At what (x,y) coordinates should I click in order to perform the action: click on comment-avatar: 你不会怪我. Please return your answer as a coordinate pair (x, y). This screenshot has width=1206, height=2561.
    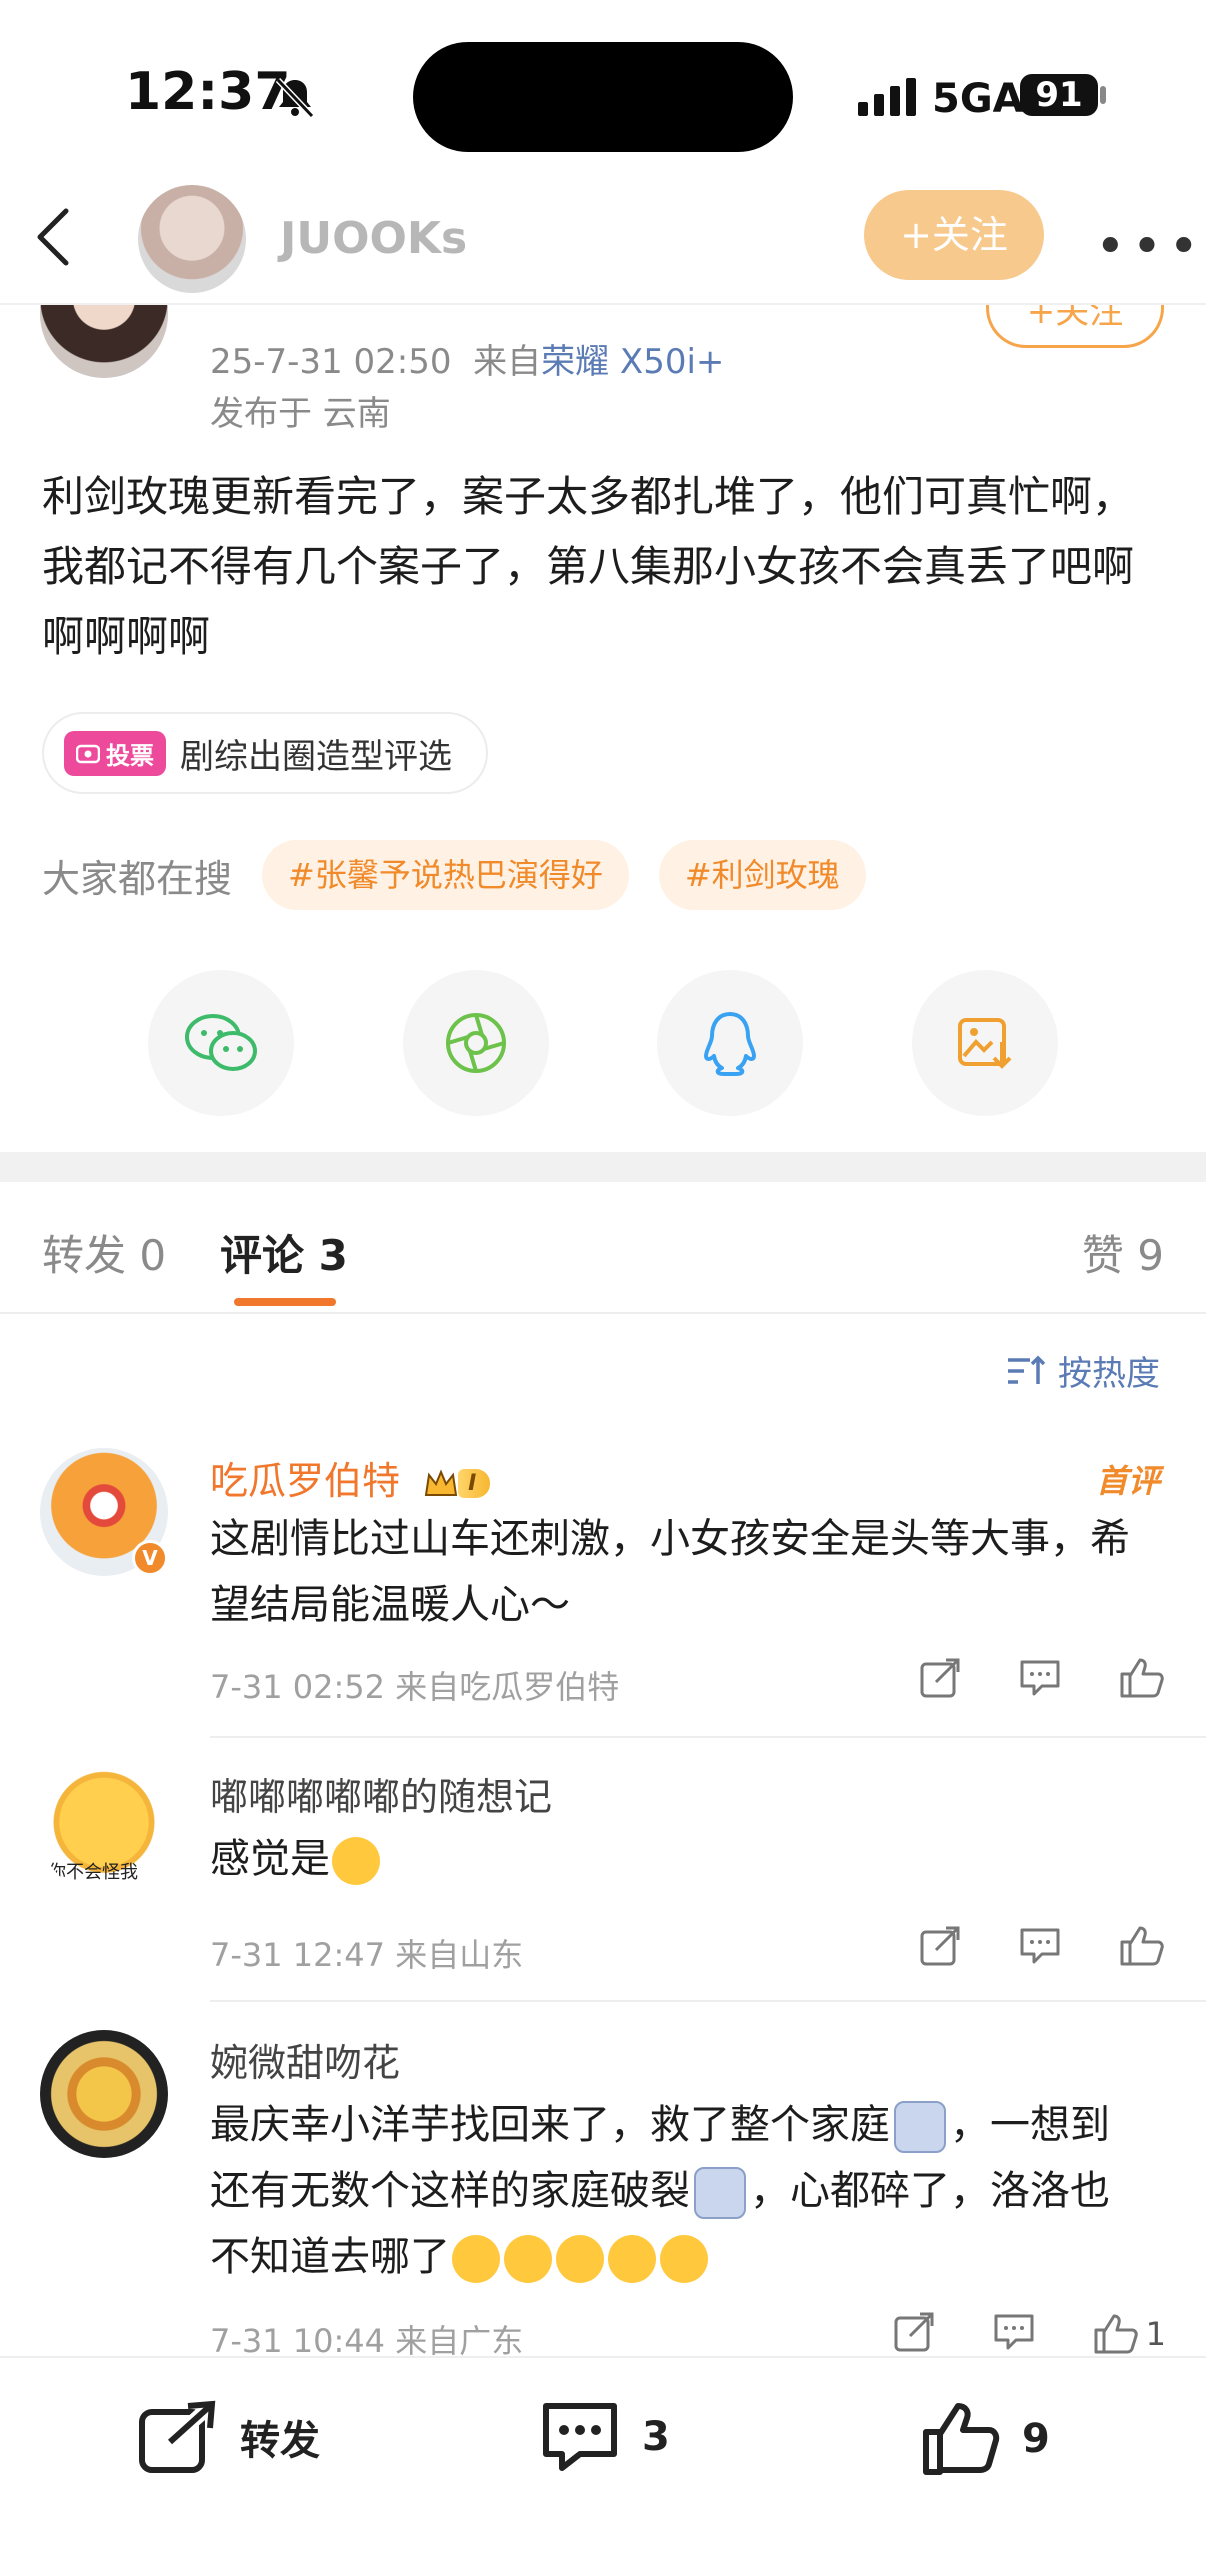
    Looking at the image, I should click on (104, 1830).